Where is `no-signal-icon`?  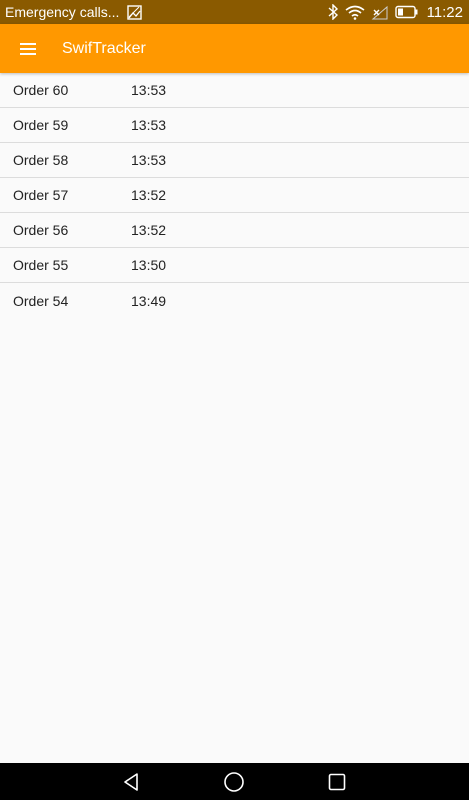
no-signal-icon is located at coordinates (380, 12).